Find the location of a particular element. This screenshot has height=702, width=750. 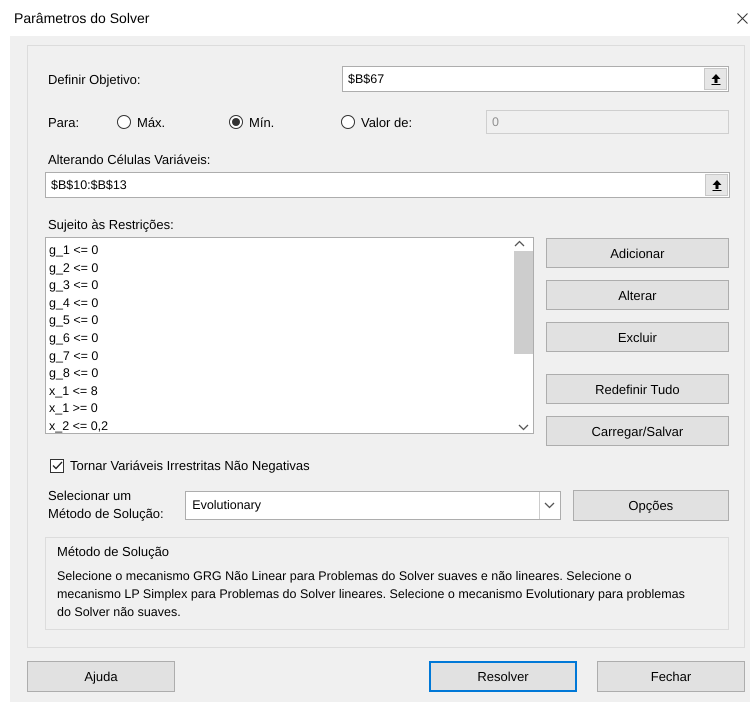

variables-label: Alterando Células Variáveis: is located at coordinates (129, 159).